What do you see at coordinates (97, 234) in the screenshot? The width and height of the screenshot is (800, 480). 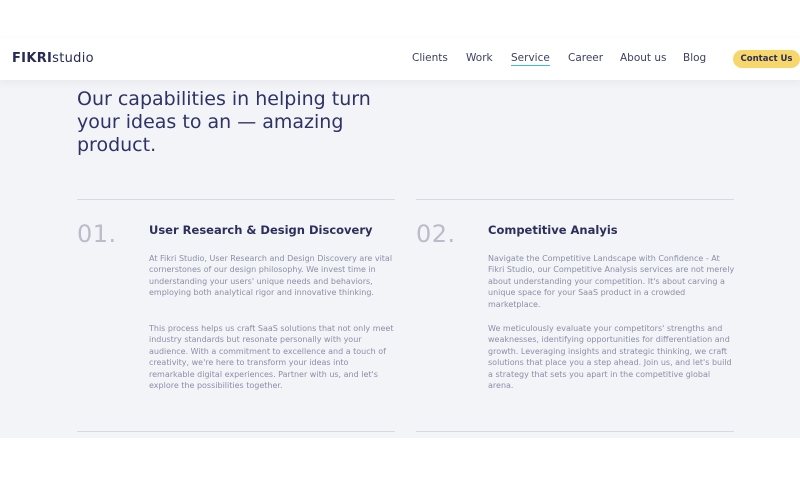 I see `service-number: 01.` at bounding box center [97, 234].